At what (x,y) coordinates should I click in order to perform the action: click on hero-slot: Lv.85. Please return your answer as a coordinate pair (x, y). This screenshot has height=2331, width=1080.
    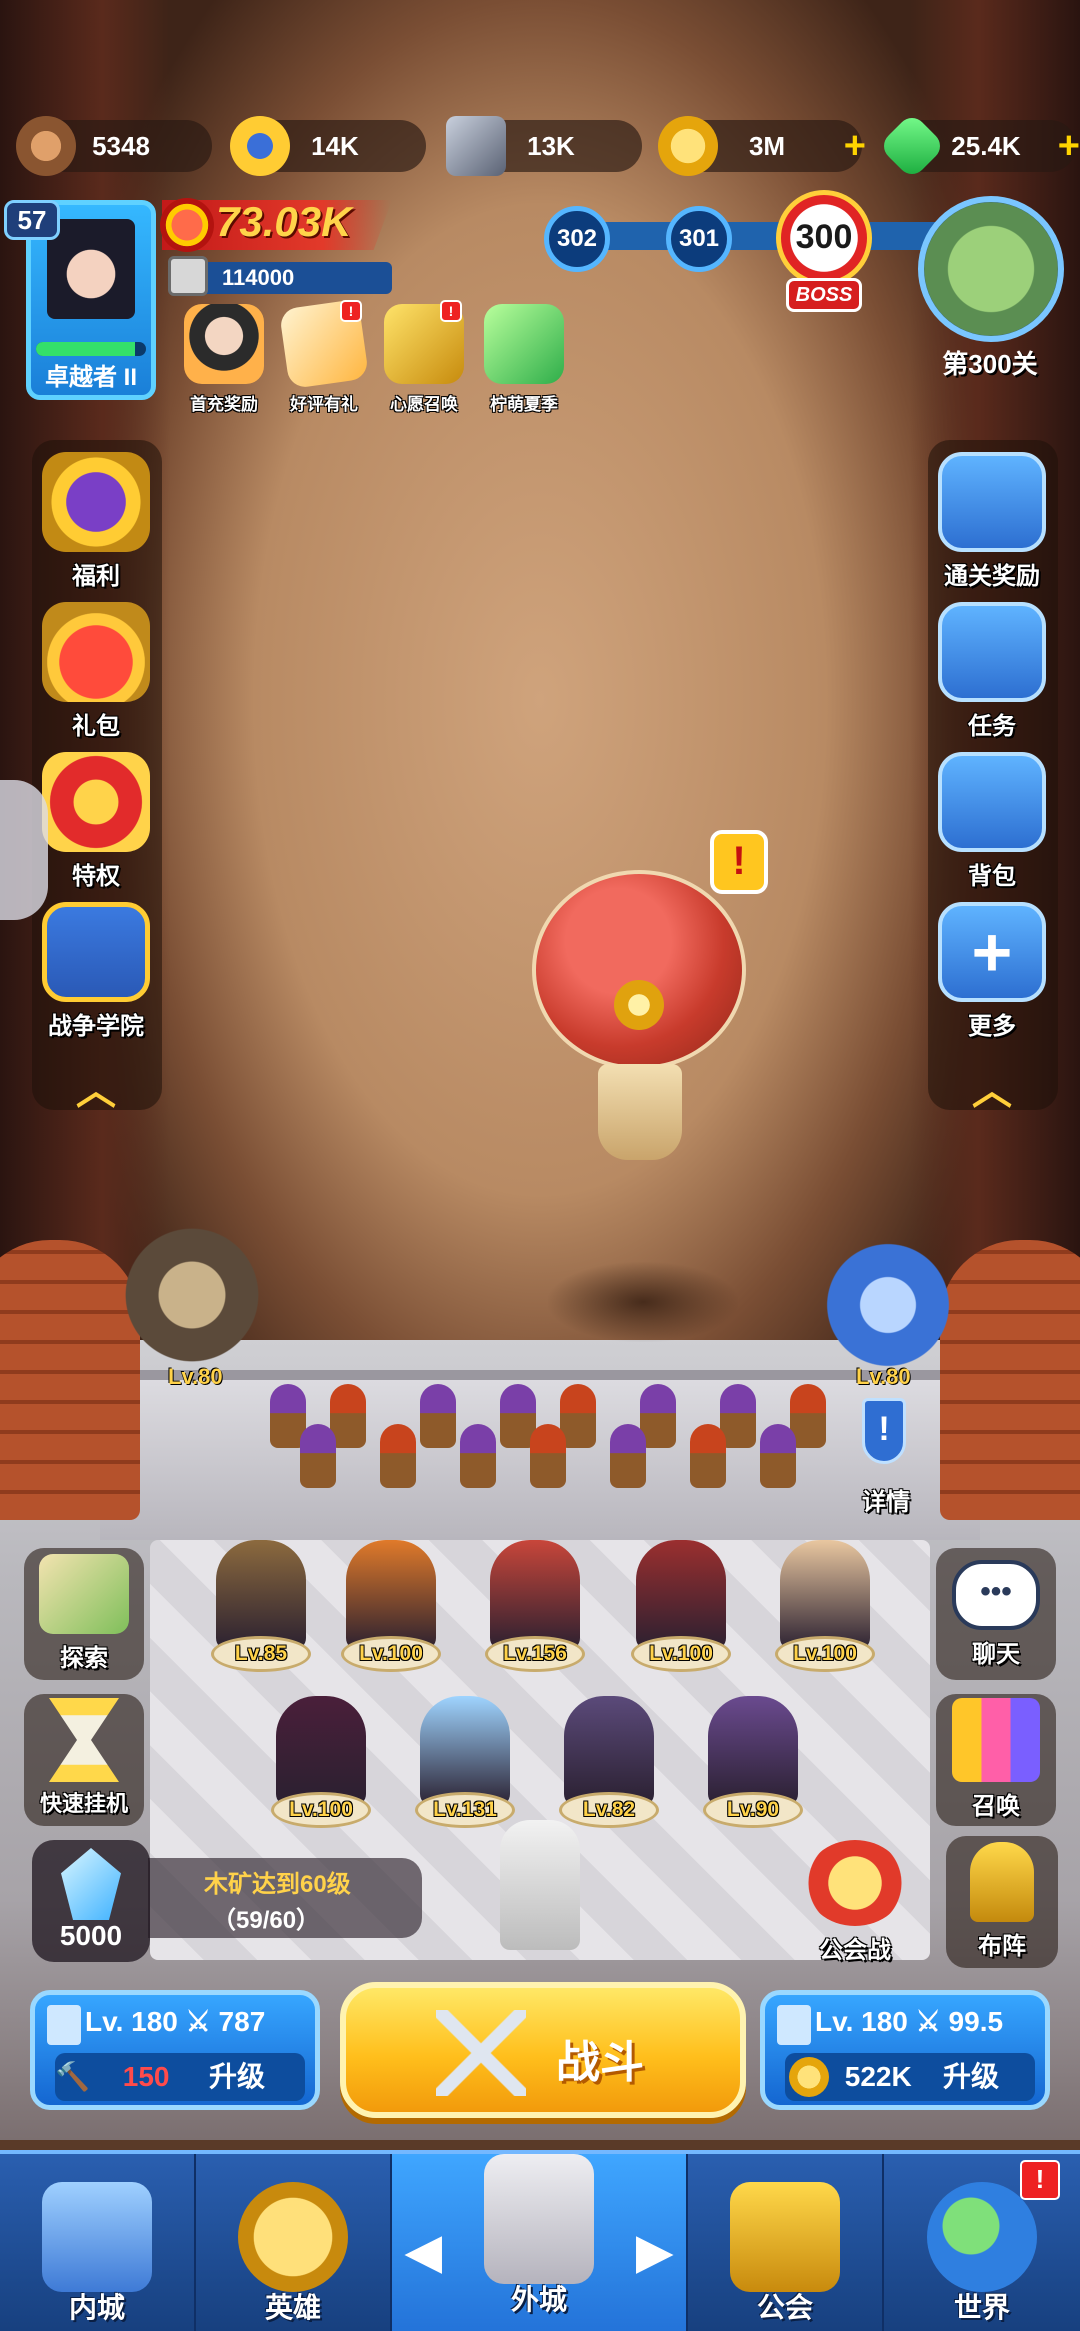
    Looking at the image, I should click on (261, 1615).